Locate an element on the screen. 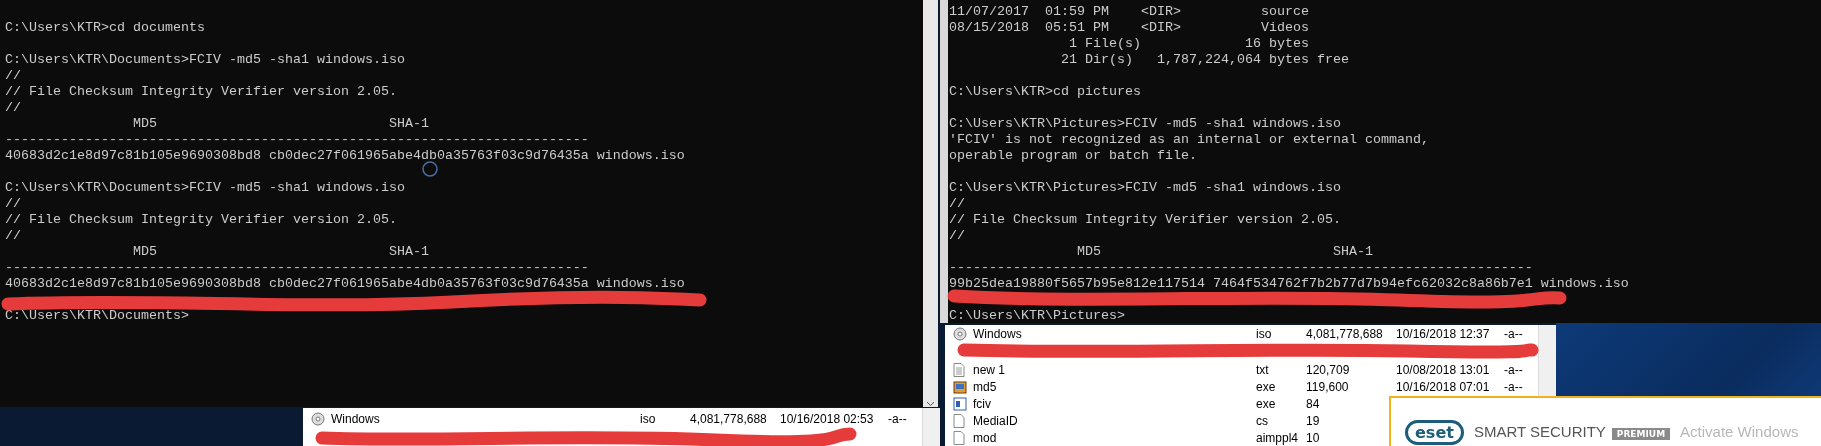  activation-notice: Activate Windows is located at coordinates (1739, 431).